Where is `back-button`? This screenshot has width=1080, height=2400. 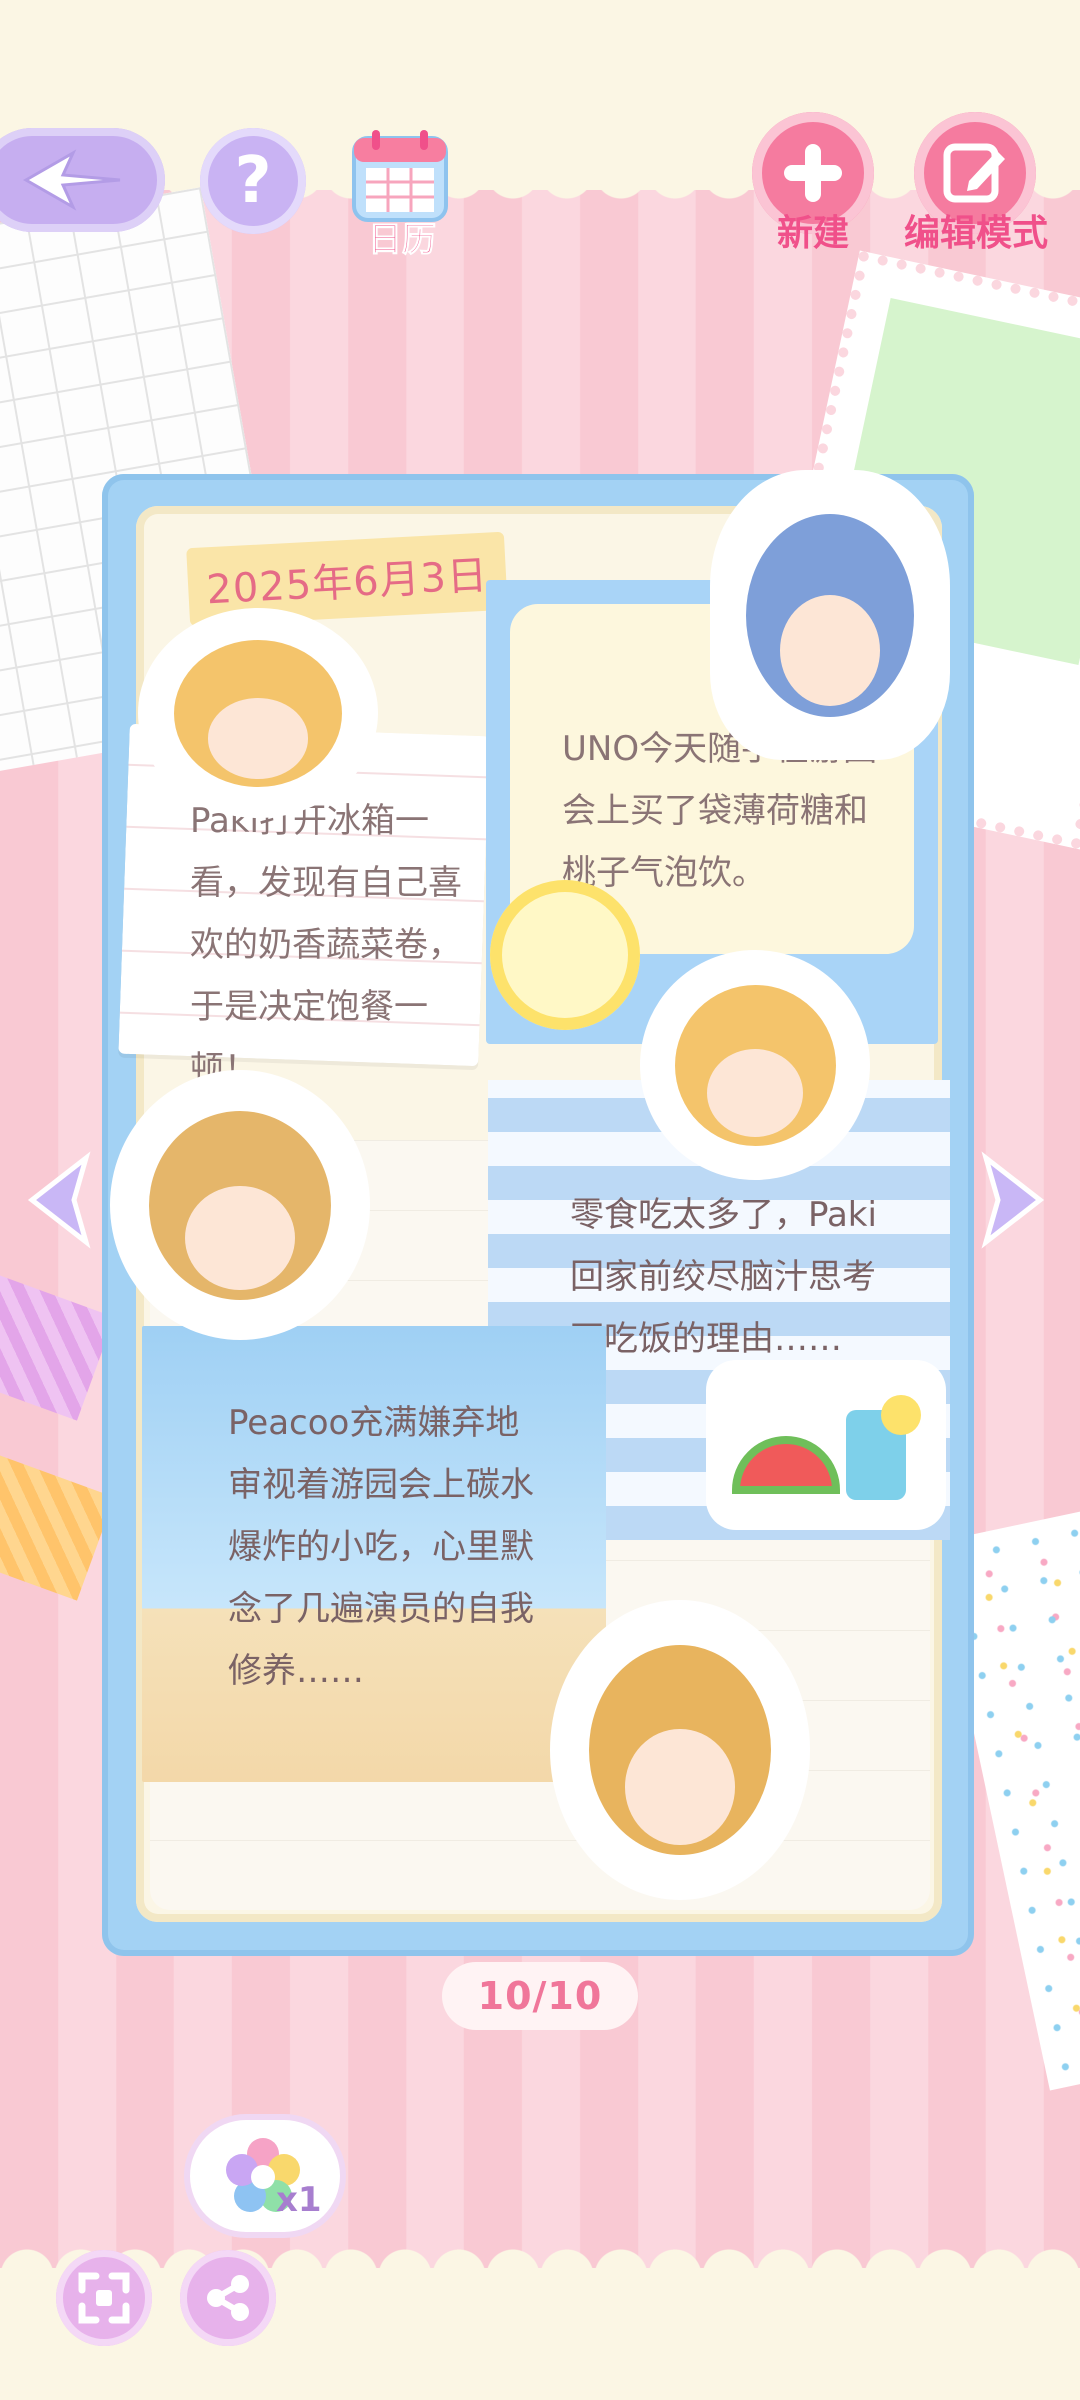 back-button is located at coordinates (82, 180).